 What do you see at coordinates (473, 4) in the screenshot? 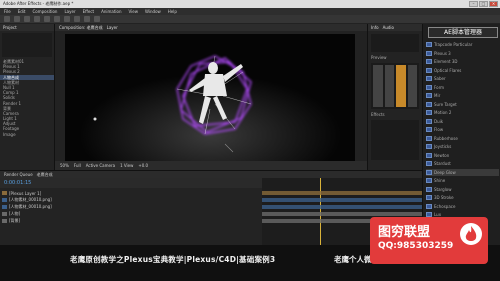
I see `minimize-button: –` at bounding box center [473, 4].